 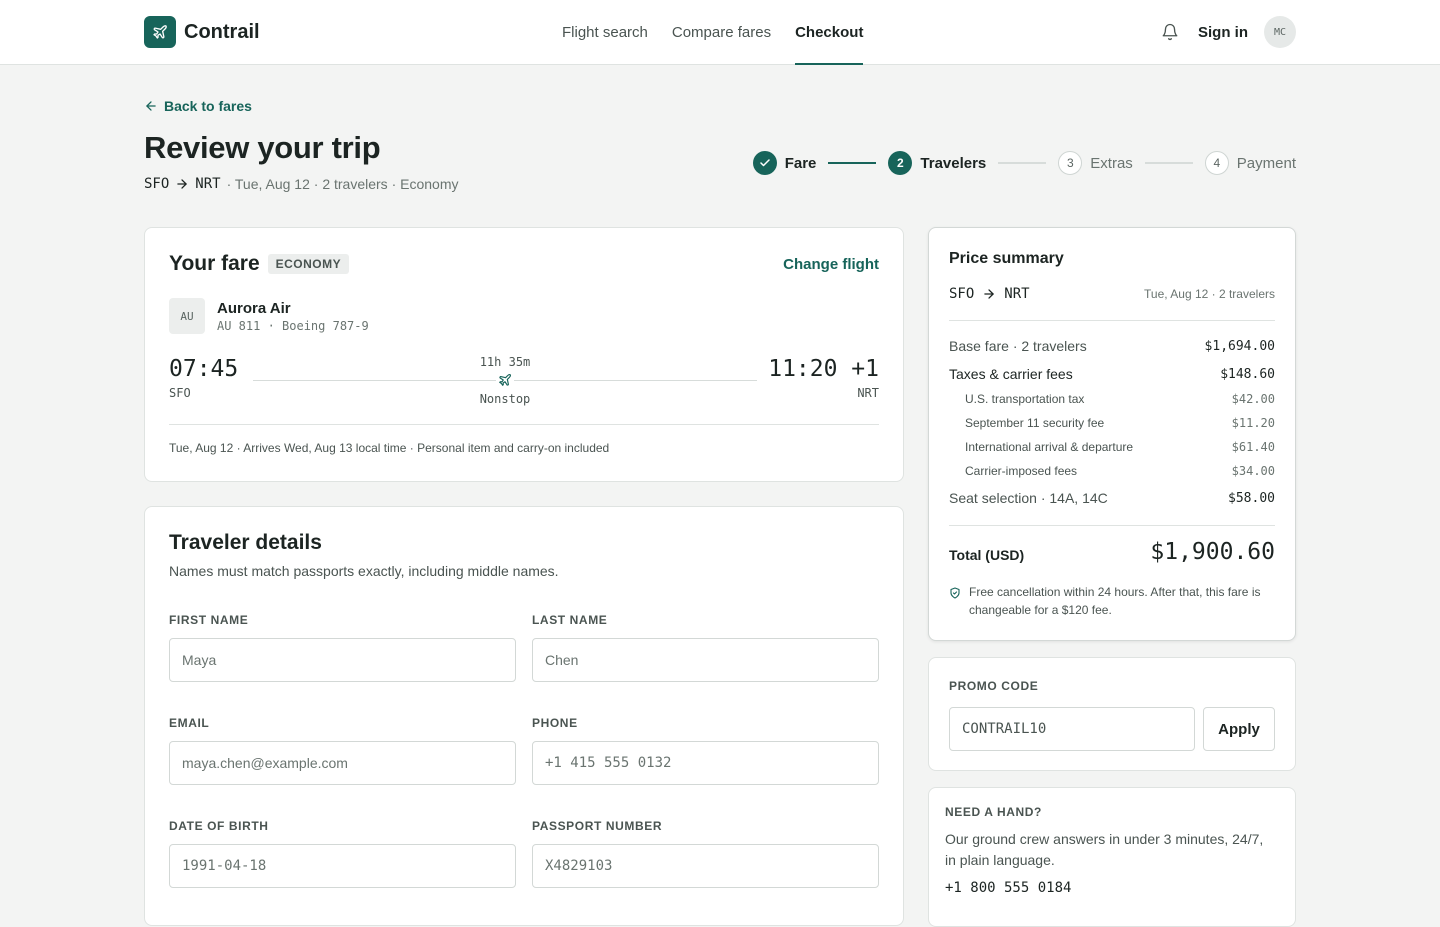 What do you see at coordinates (1112, 525) in the screenshot?
I see `divider` at bounding box center [1112, 525].